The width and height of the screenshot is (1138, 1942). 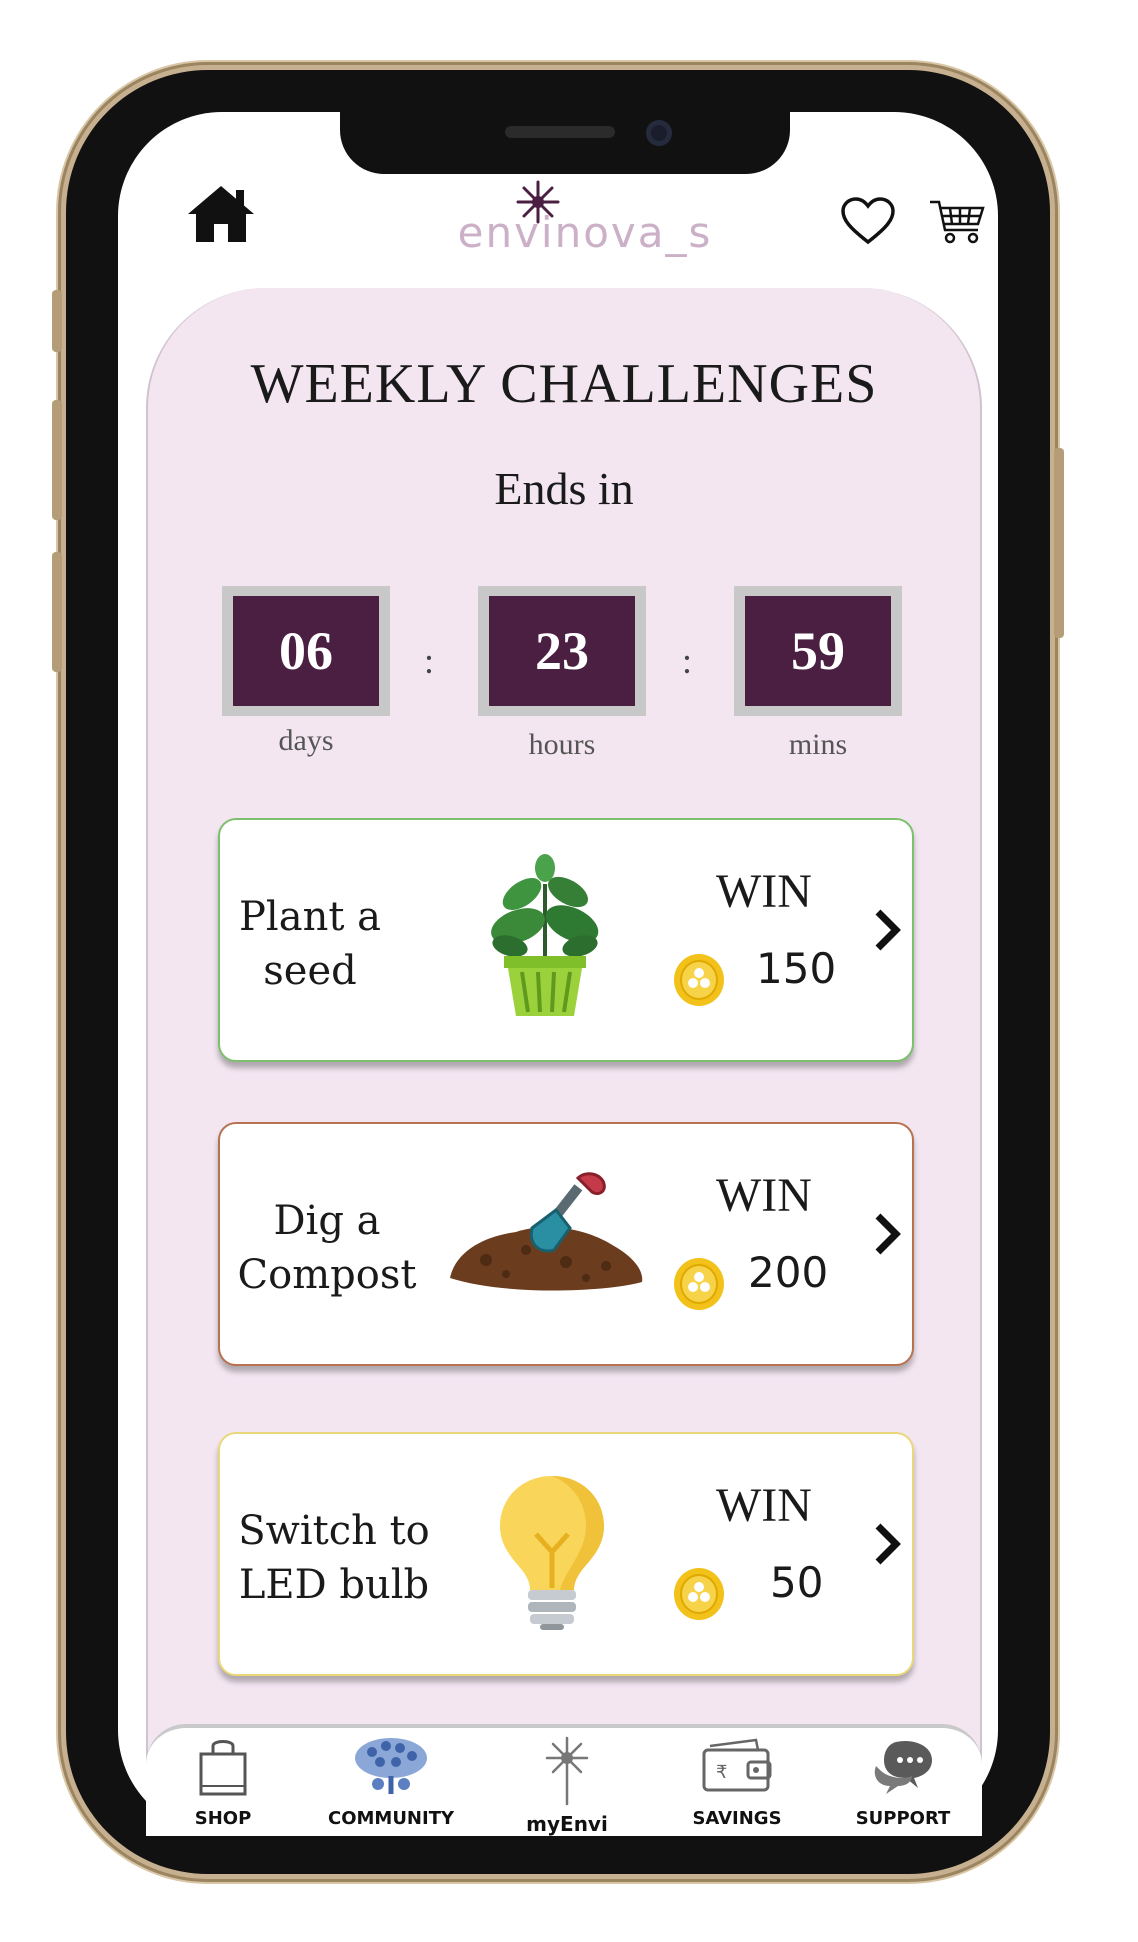 What do you see at coordinates (562, 744) in the screenshot?
I see `timer-hours-label: hours` at bounding box center [562, 744].